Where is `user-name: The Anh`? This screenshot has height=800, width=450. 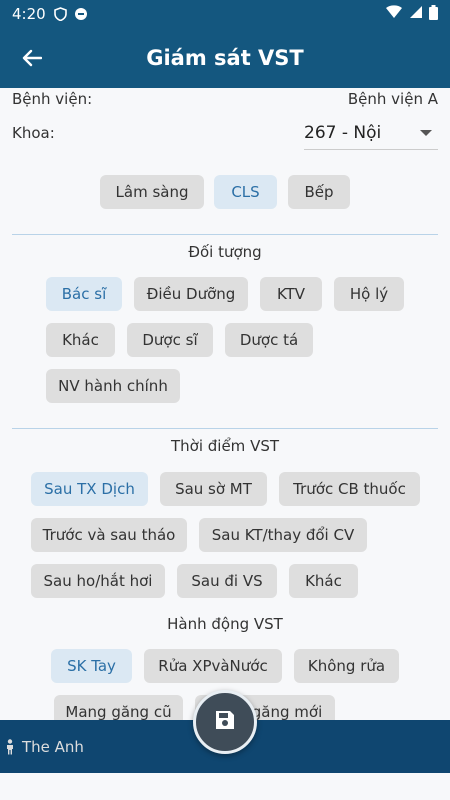 user-name: The Anh is located at coordinates (53, 746).